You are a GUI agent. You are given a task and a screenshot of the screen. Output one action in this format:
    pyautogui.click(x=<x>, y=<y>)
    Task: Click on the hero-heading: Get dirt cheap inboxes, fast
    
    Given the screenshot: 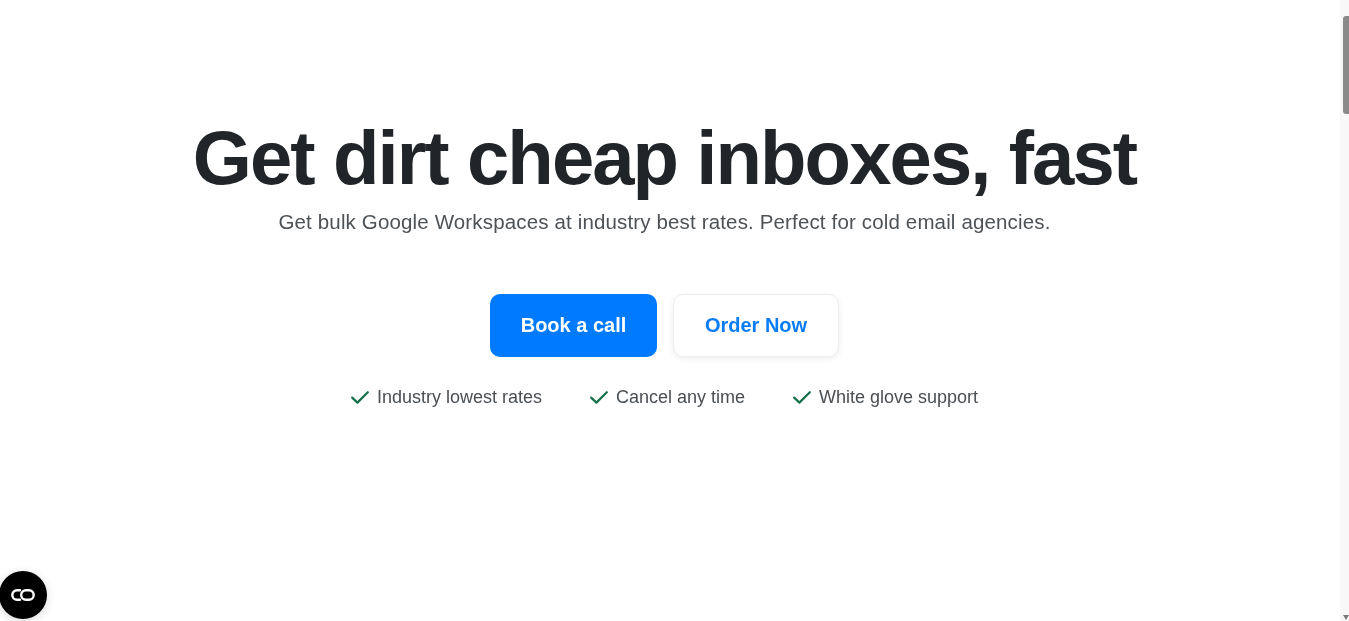 What is the action you would take?
    pyautogui.click(x=664, y=158)
    